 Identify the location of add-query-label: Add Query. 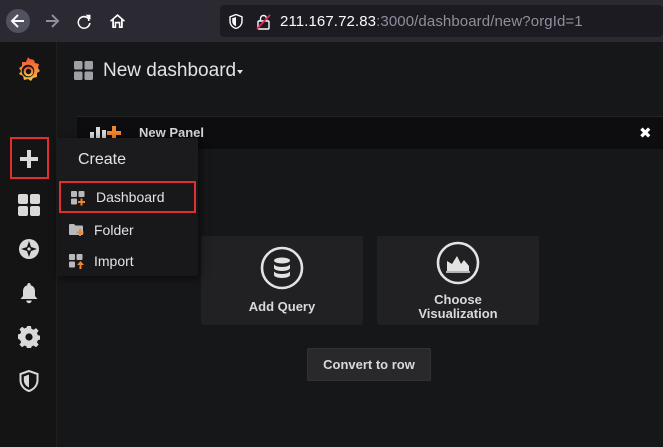
(282, 306).